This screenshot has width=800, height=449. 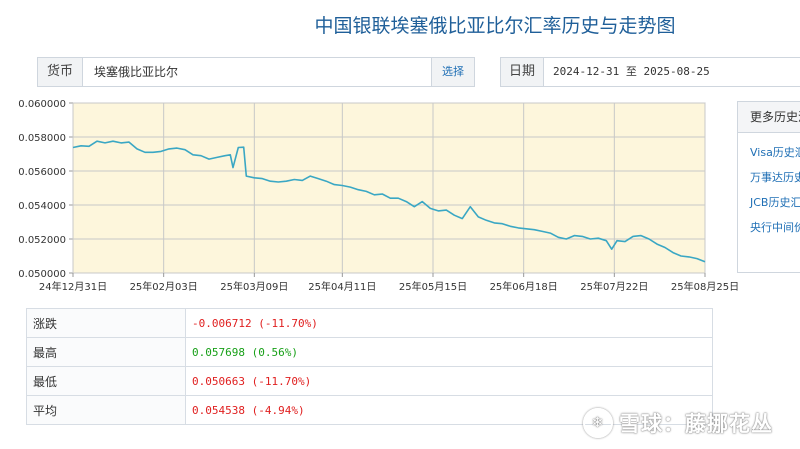 I want to click on x-tick-label: 24年12月31日, so click(x=73, y=286).